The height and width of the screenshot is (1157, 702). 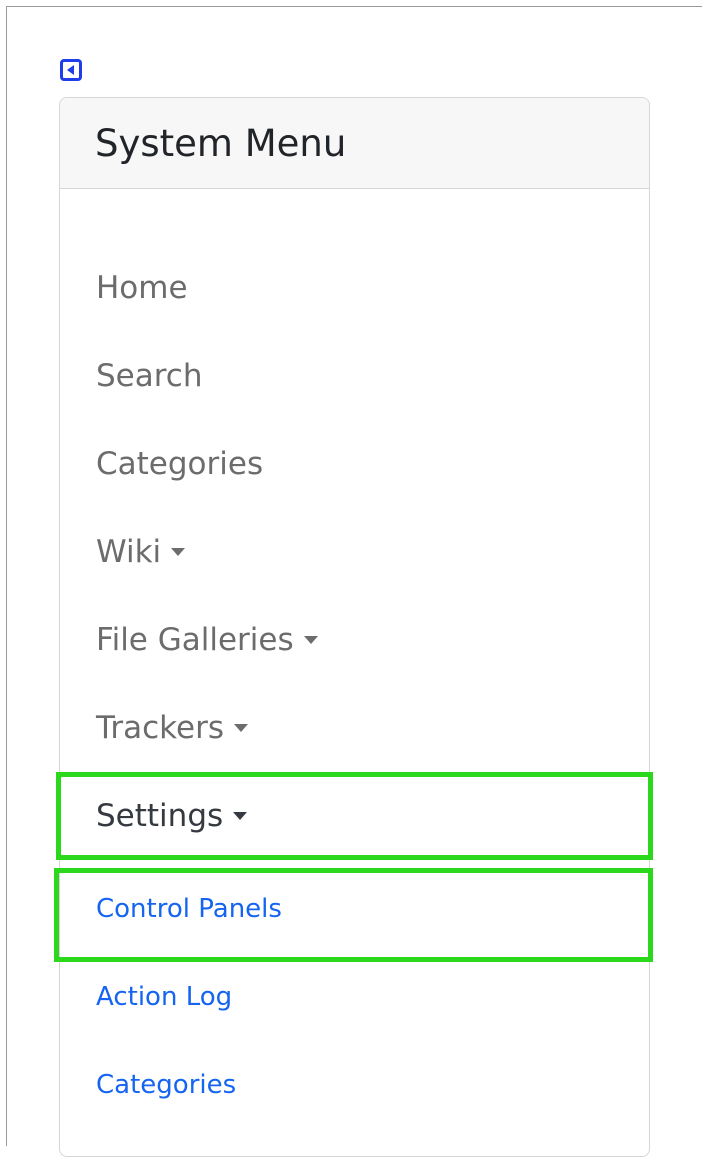 I want to click on submenu-item-categories: Categories, so click(x=166, y=1085).